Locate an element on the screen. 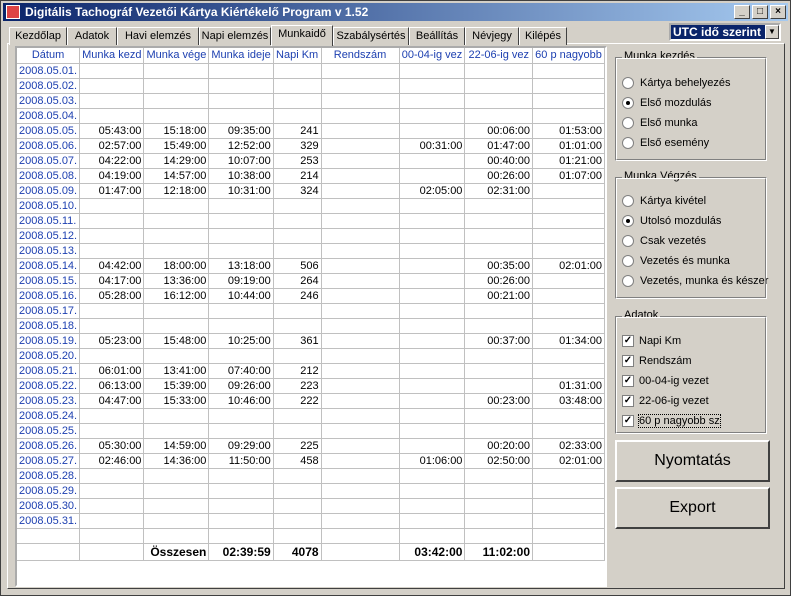  table-row: 2008.05.30. is located at coordinates (311, 506).